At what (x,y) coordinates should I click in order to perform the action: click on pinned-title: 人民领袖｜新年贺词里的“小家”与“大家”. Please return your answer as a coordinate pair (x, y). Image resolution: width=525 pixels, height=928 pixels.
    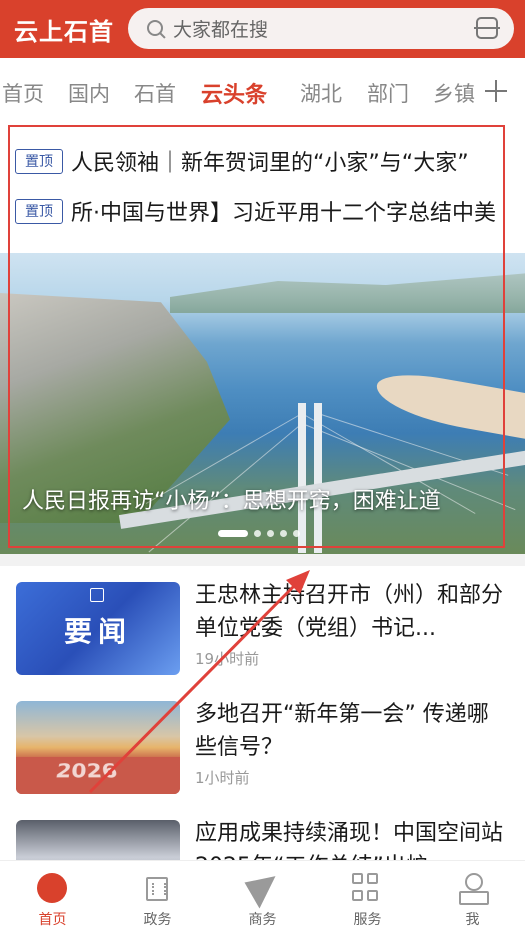
    Looking at the image, I should click on (270, 163).